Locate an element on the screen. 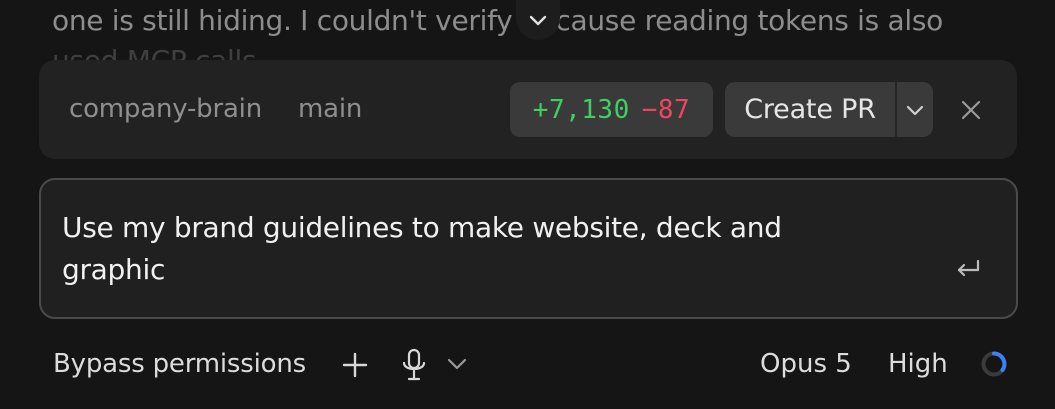 The height and width of the screenshot is (409, 1055). create-pr-options-button is located at coordinates (915, 109).